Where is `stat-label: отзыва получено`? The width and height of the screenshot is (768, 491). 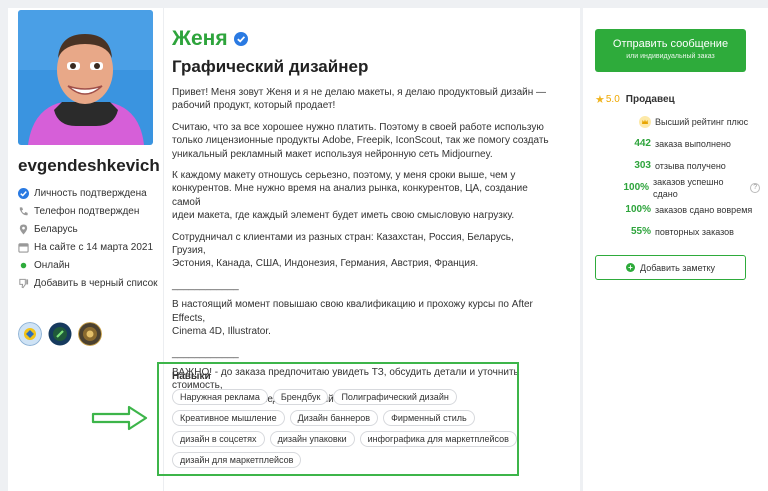
stat-label: отзыва получено is located at coordinates (690, 166).